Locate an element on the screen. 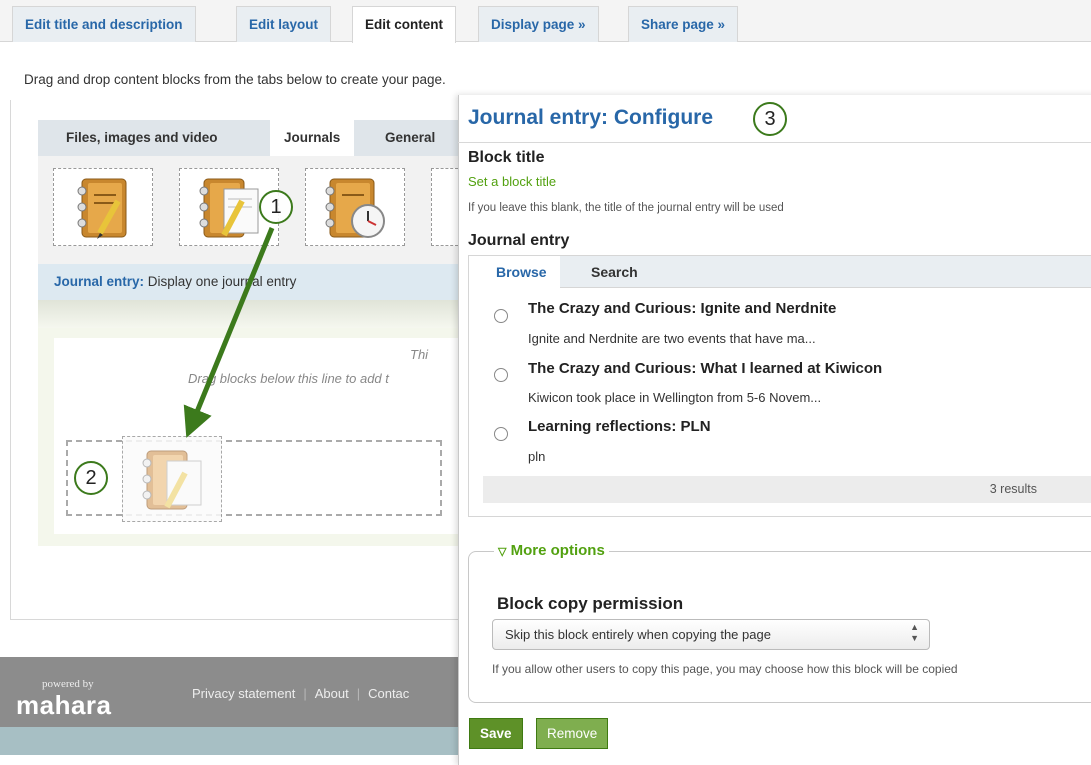 The width and height of the screenshot is (1091, 765). privacy-statement-link: Privacy statement is located at coordinates (243, 693).